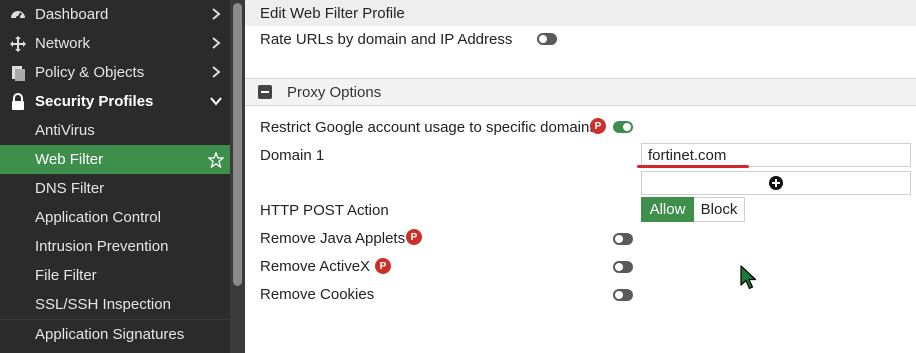  What do you see at coordinates (332, 13) in the screenshot?
I see `page-title: Edit Web Filter Profile` at bounding box center [332, 13].